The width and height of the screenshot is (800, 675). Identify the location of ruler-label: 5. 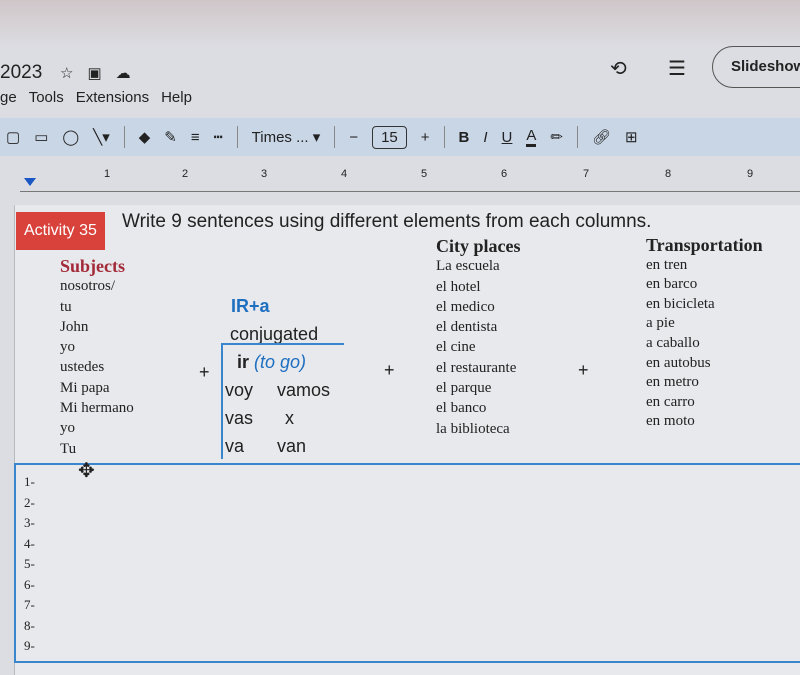
(424, 174).